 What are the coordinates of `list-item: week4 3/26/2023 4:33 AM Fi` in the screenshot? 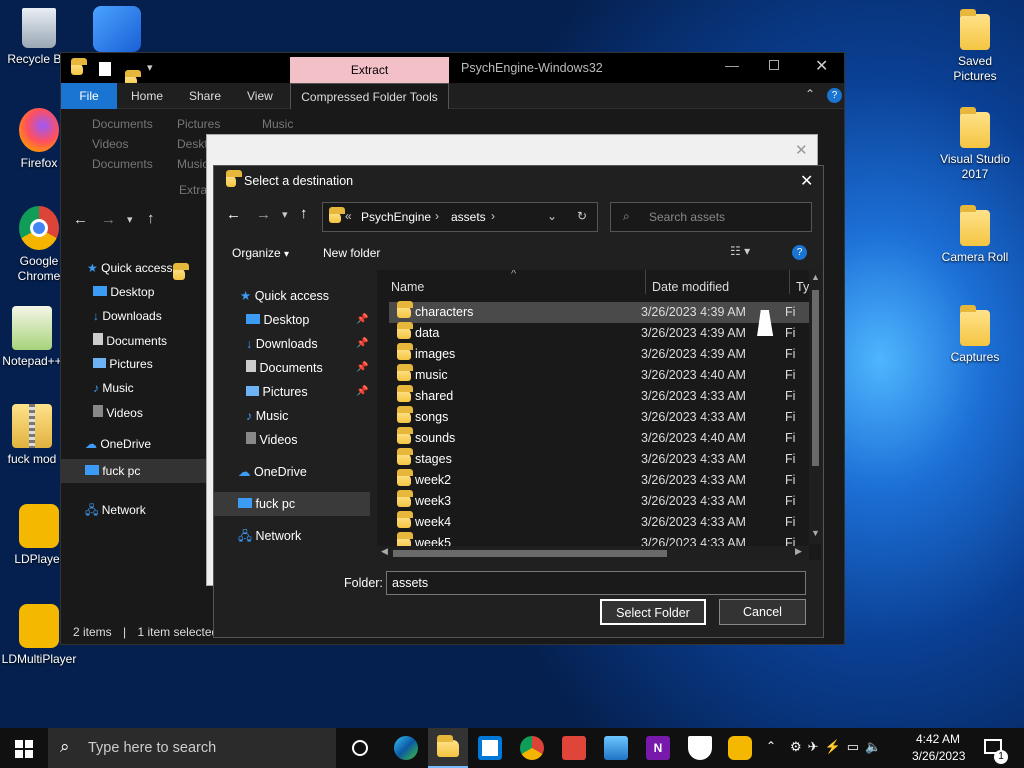 It's located at (599, 522).